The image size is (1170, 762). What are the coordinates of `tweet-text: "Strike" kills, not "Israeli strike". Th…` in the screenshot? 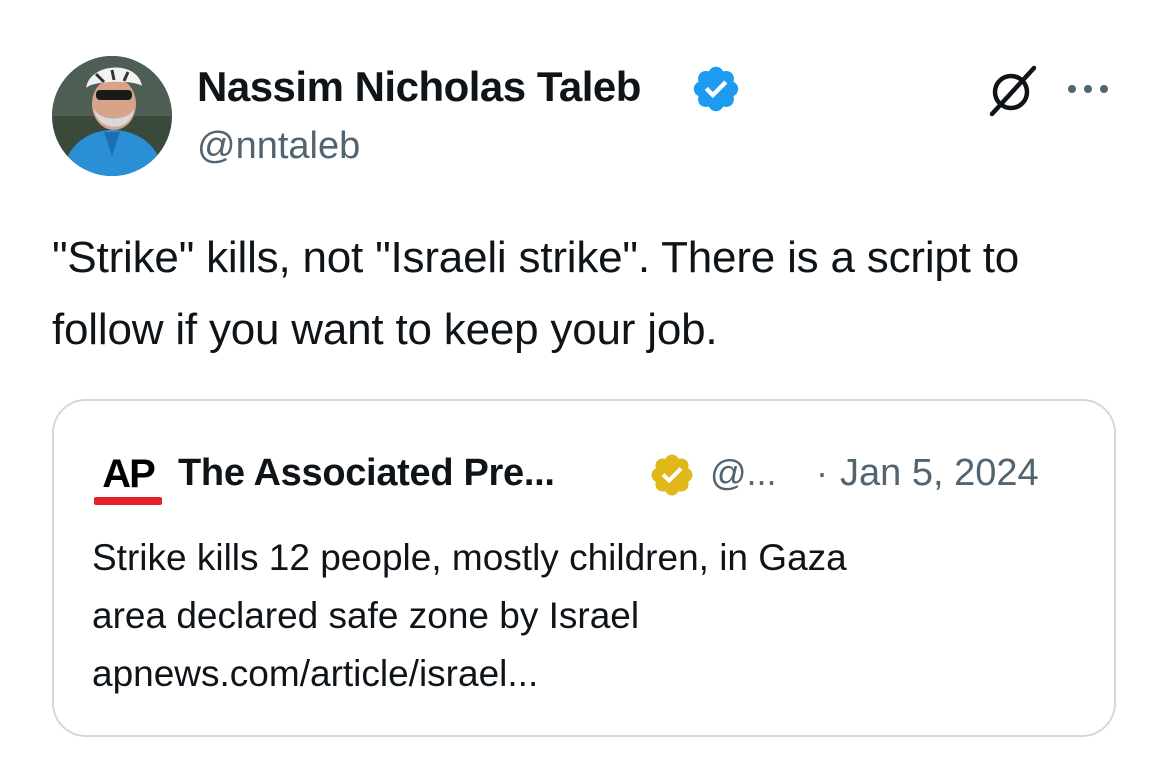 It's located at (536, 293).